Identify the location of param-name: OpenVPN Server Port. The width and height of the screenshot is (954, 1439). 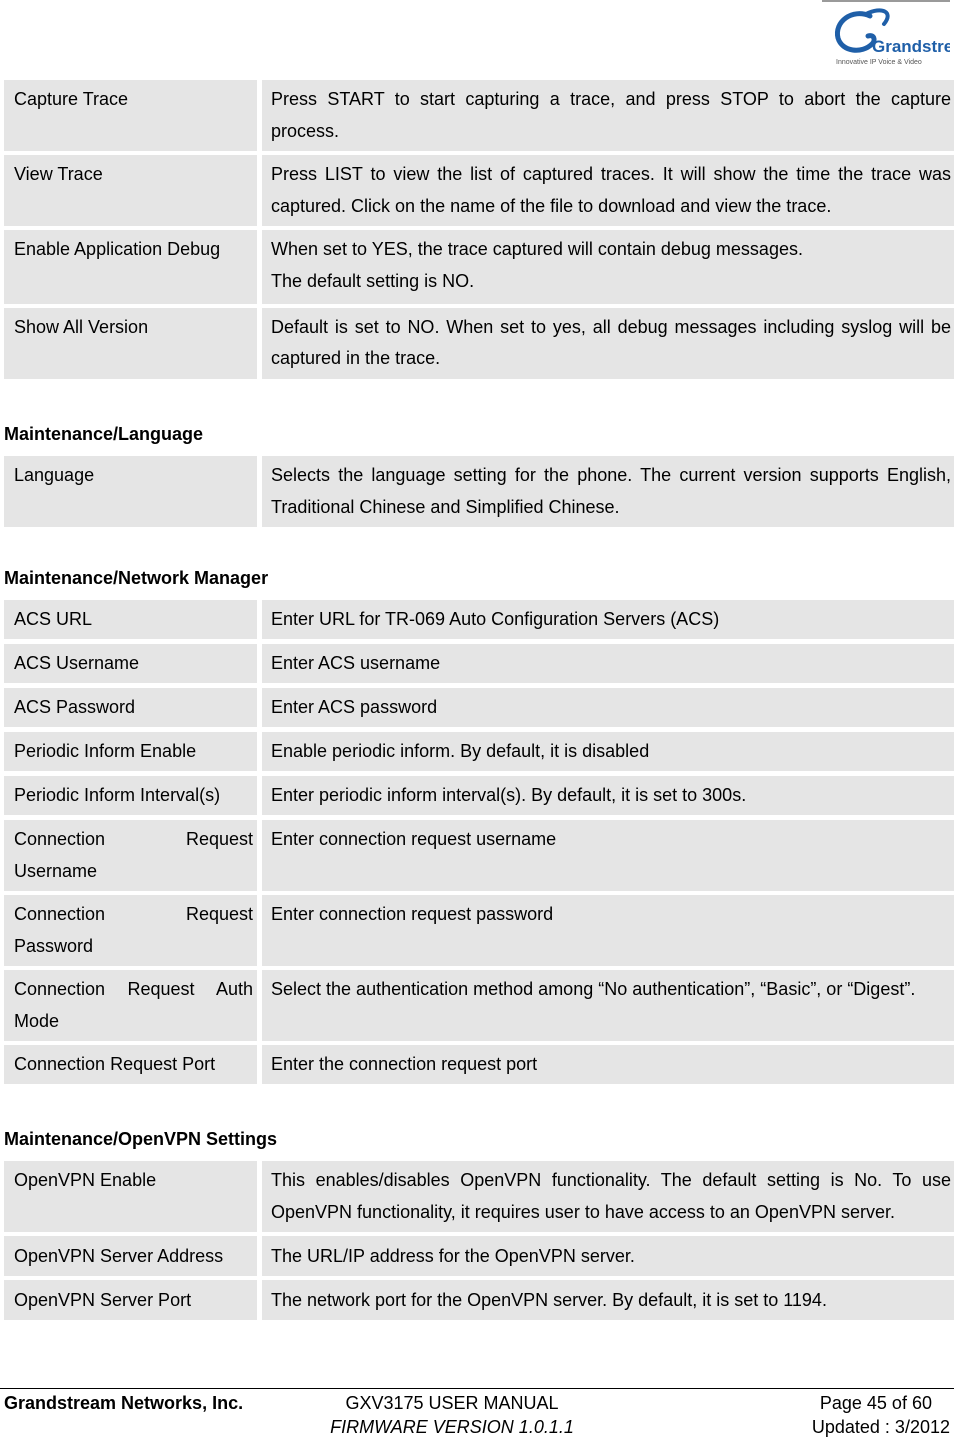
(130, 1300).